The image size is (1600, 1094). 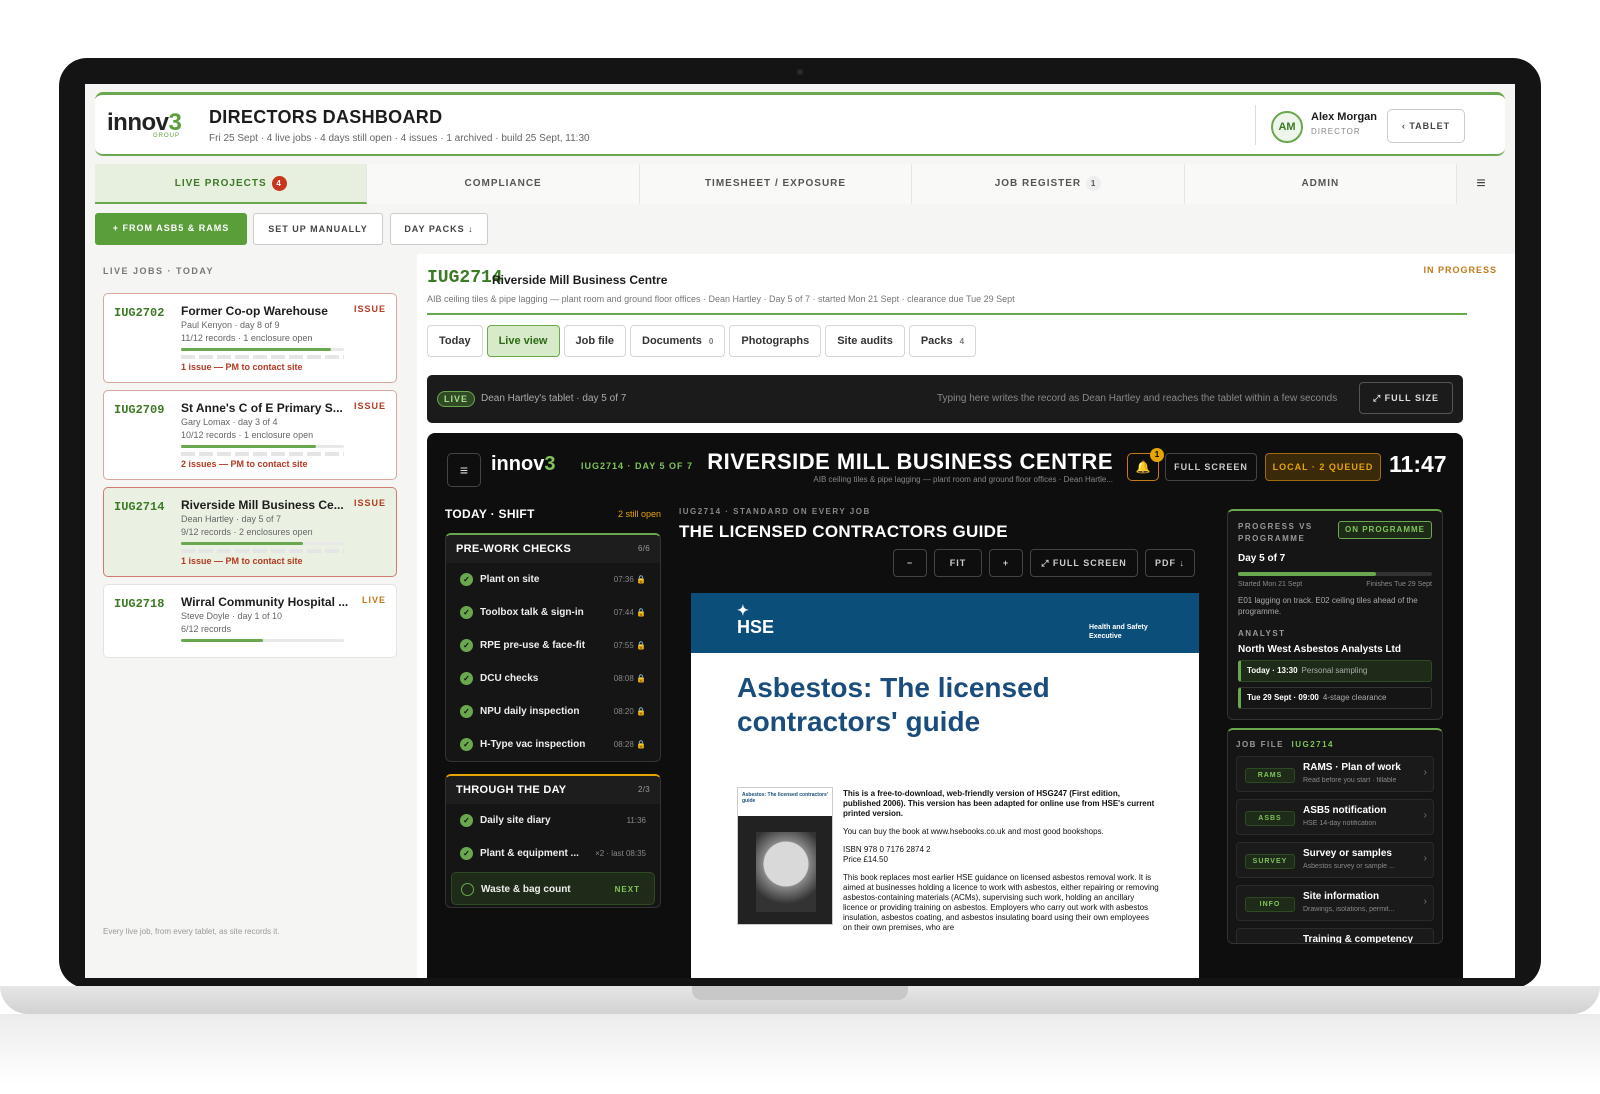 I want to click on full-screen-button: FULL SCREEN, so click(x=1211, y=467).